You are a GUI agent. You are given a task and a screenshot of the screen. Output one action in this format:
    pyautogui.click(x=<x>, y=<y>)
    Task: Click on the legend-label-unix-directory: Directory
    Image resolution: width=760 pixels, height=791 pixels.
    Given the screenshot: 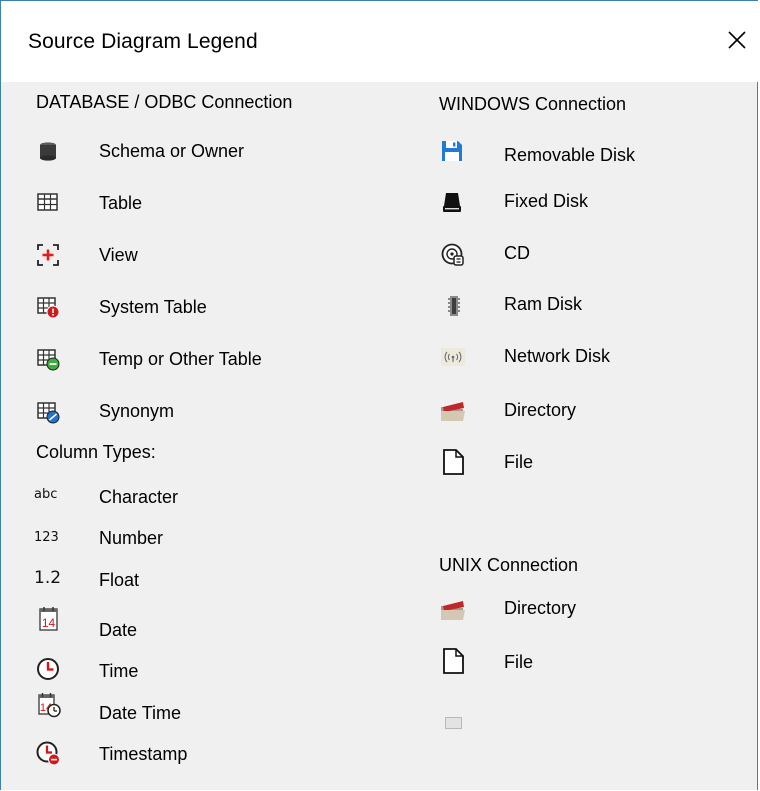 What is the action you would take?
    pyautogui.click(x=540, y=608)
    